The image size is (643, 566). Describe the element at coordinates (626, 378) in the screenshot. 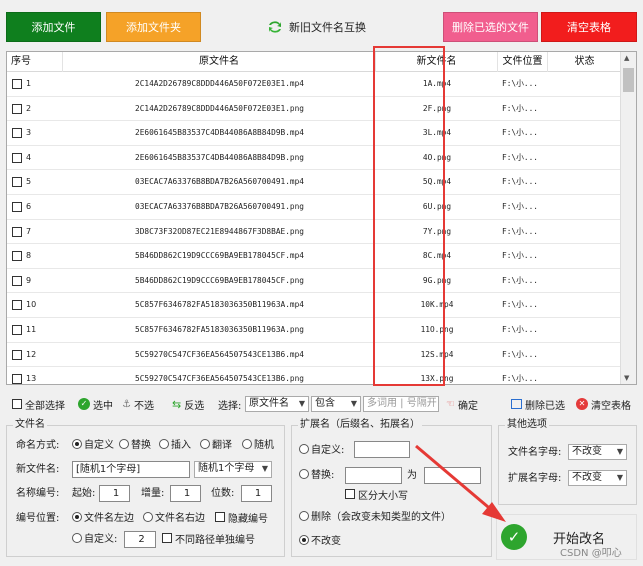

I see `scroll-down-icon: ▼` at that location.